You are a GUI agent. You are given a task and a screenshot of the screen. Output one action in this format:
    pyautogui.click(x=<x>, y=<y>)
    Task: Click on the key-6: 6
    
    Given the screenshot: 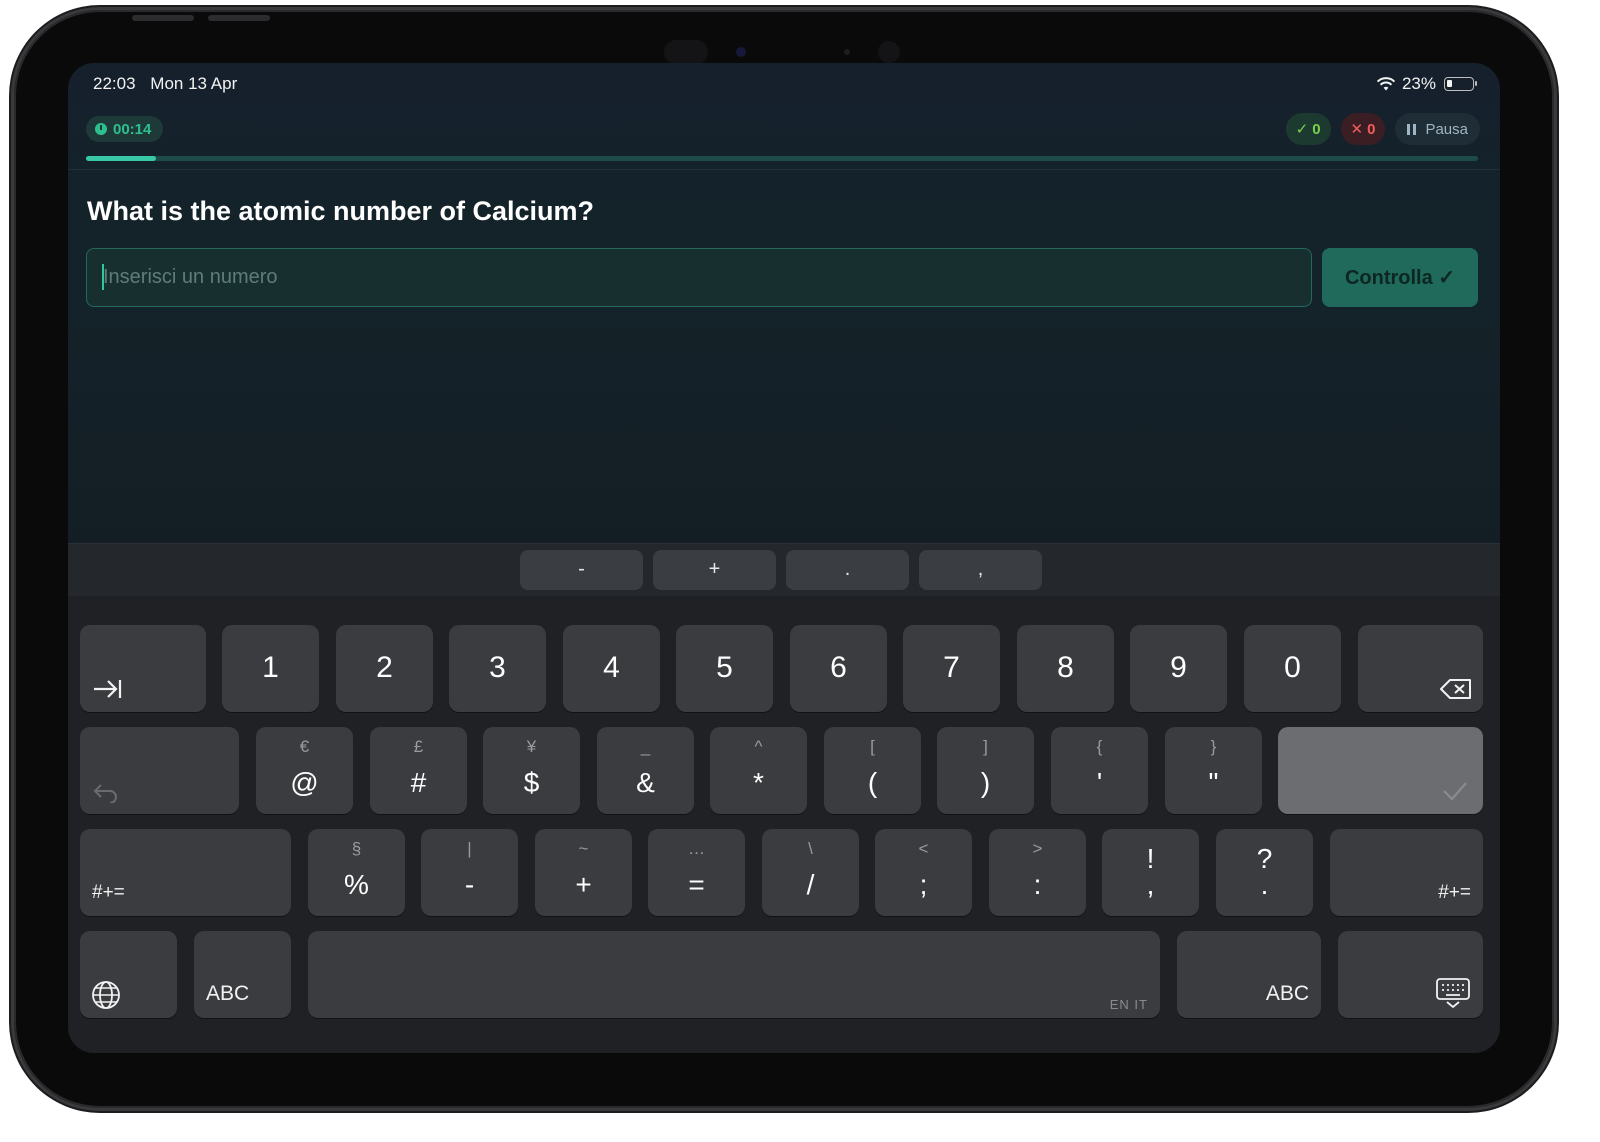 What is the action you would take?
    pyautogui.click(x=838, y=668)
    